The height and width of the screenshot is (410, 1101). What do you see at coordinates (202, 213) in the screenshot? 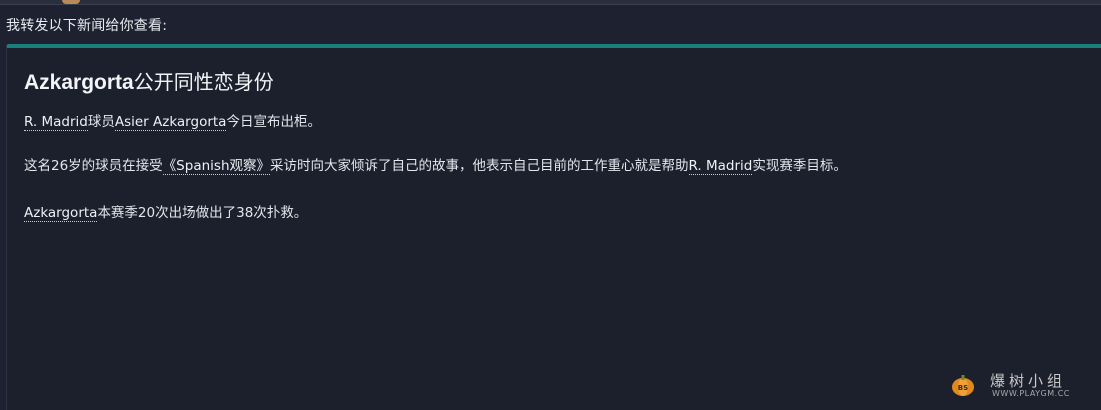
I see `paragraph-text: 本赛季20次出场做出了38次扑救。` at bounding box center [202, 213].